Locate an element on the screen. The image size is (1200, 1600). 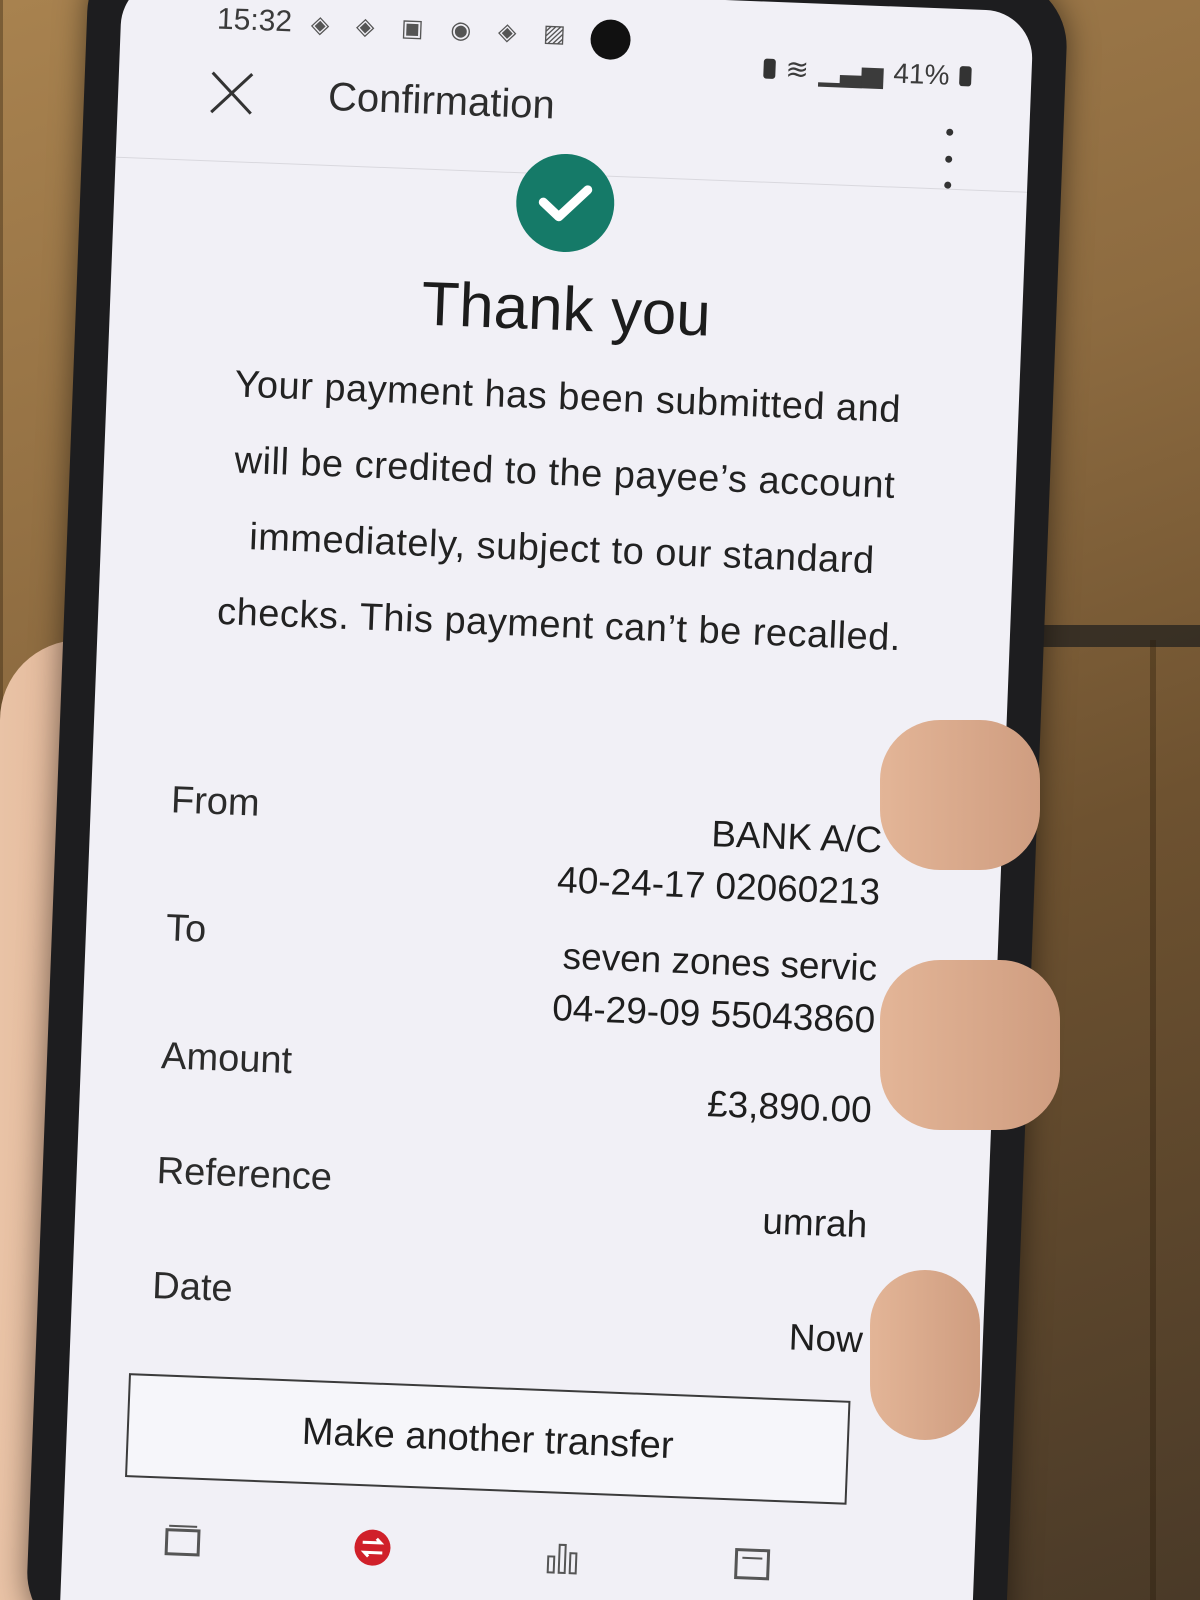
chart-icon is located at coordinates (563, 1555).